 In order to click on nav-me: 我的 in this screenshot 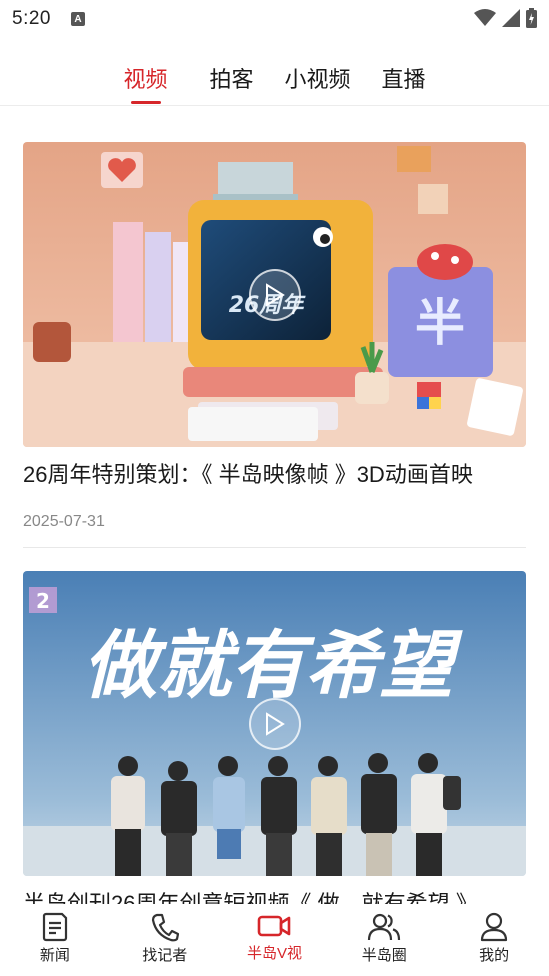, I will do `click(494, 934)`.